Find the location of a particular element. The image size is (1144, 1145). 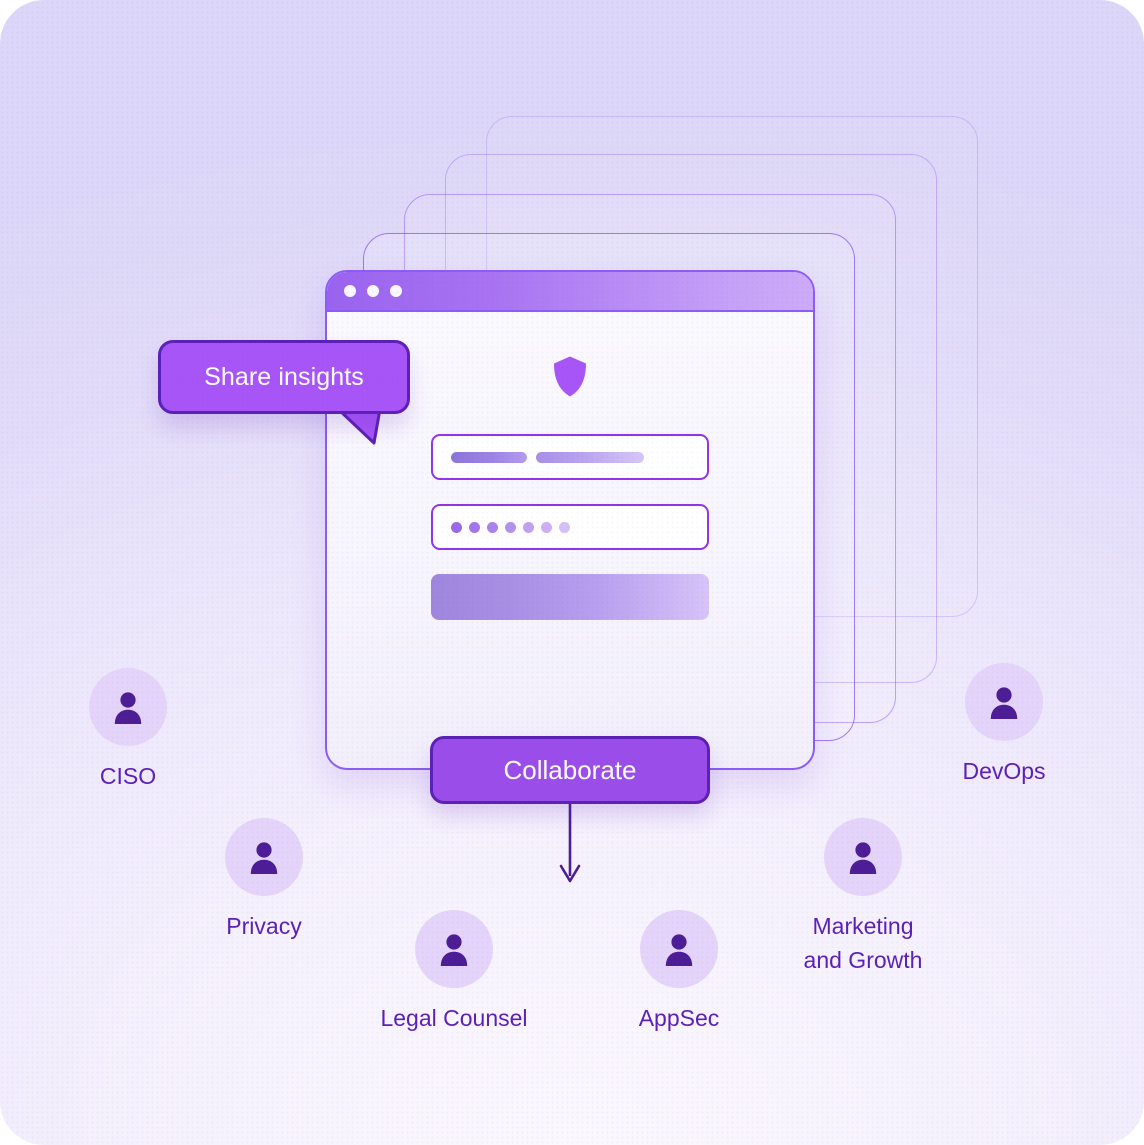

persona-legal-counsel: Legal Counsel is located at coordinates (454, 972).